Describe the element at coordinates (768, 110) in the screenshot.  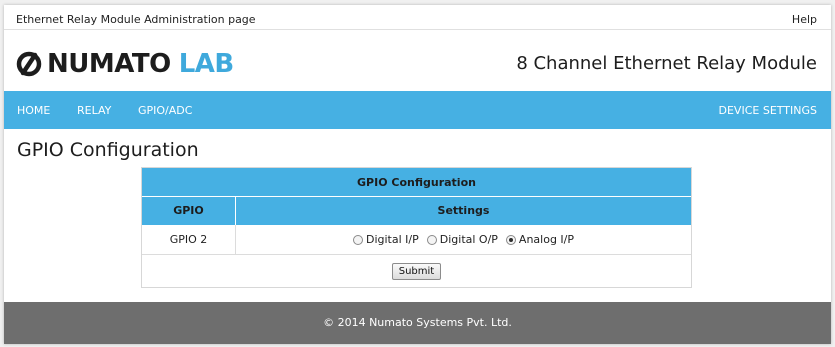
I see `nav-device-settings: DEVICE SETTINGS` at that location.